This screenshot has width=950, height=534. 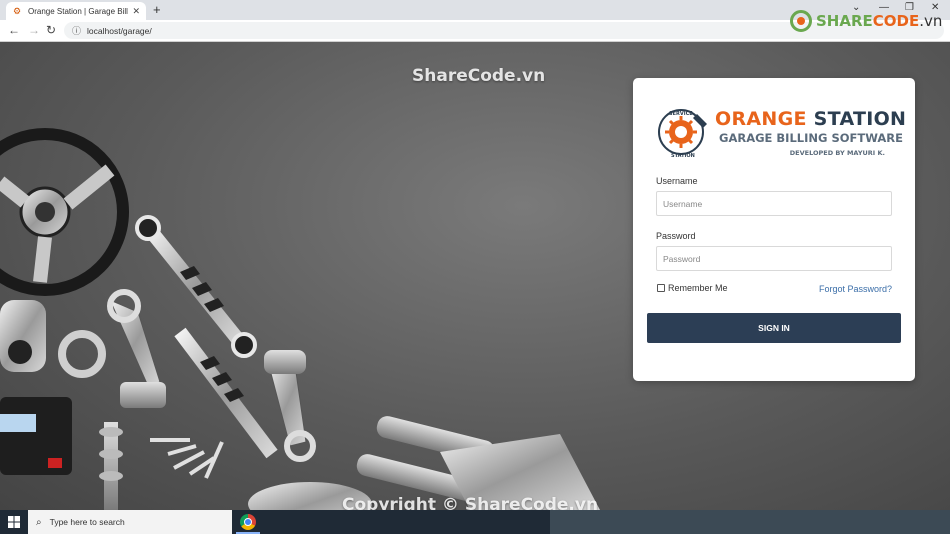 What do you see at coordinates (248, 522) in the screenshot?
I see `chrome-taskbar-icon` at bounding box center [248, 522].